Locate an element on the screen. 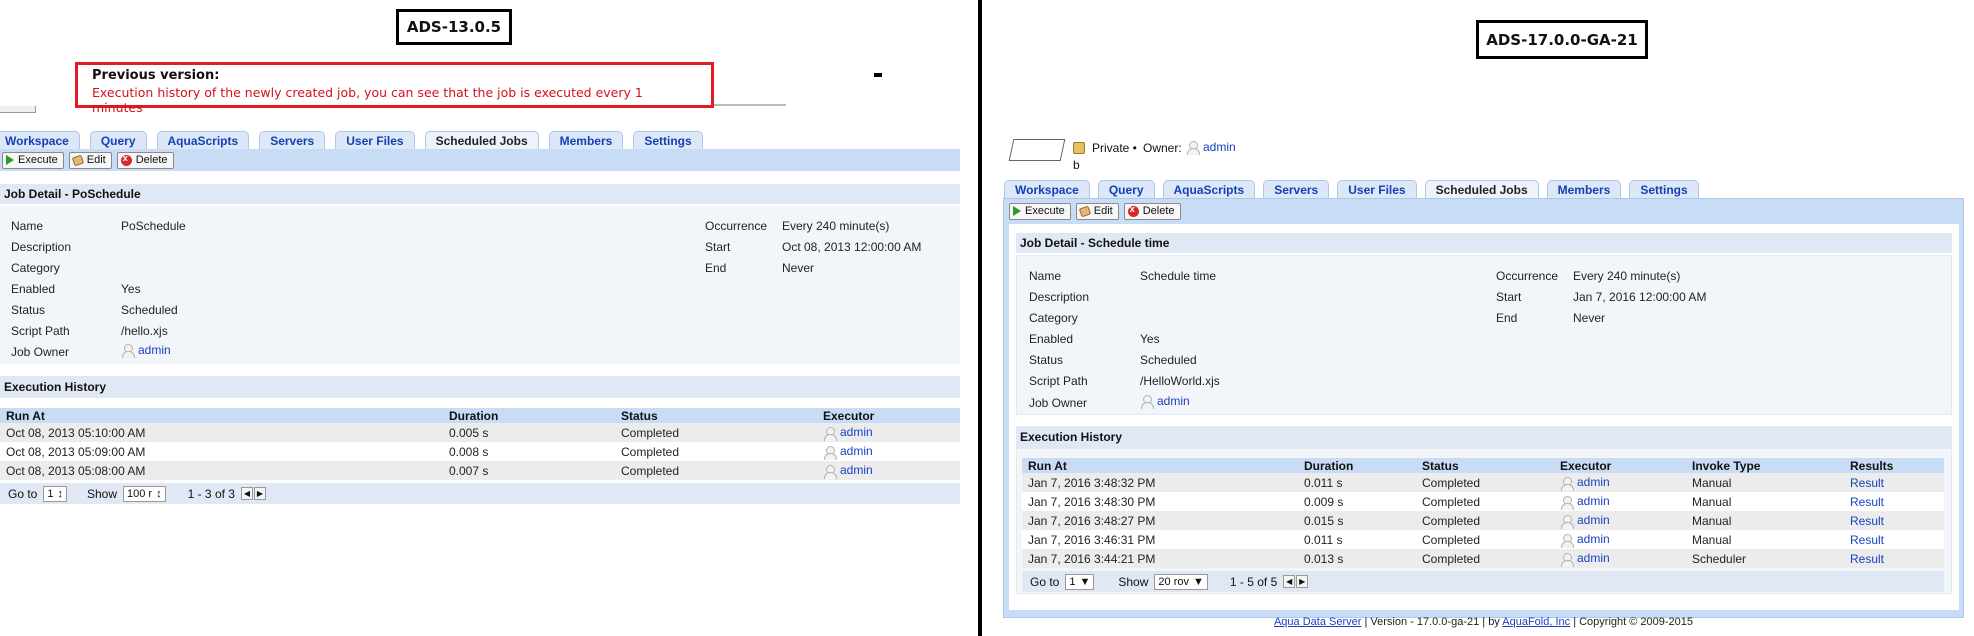 This screenshot has height=636, width=1974. show-label: Show is located at coordinates (1133, 581).